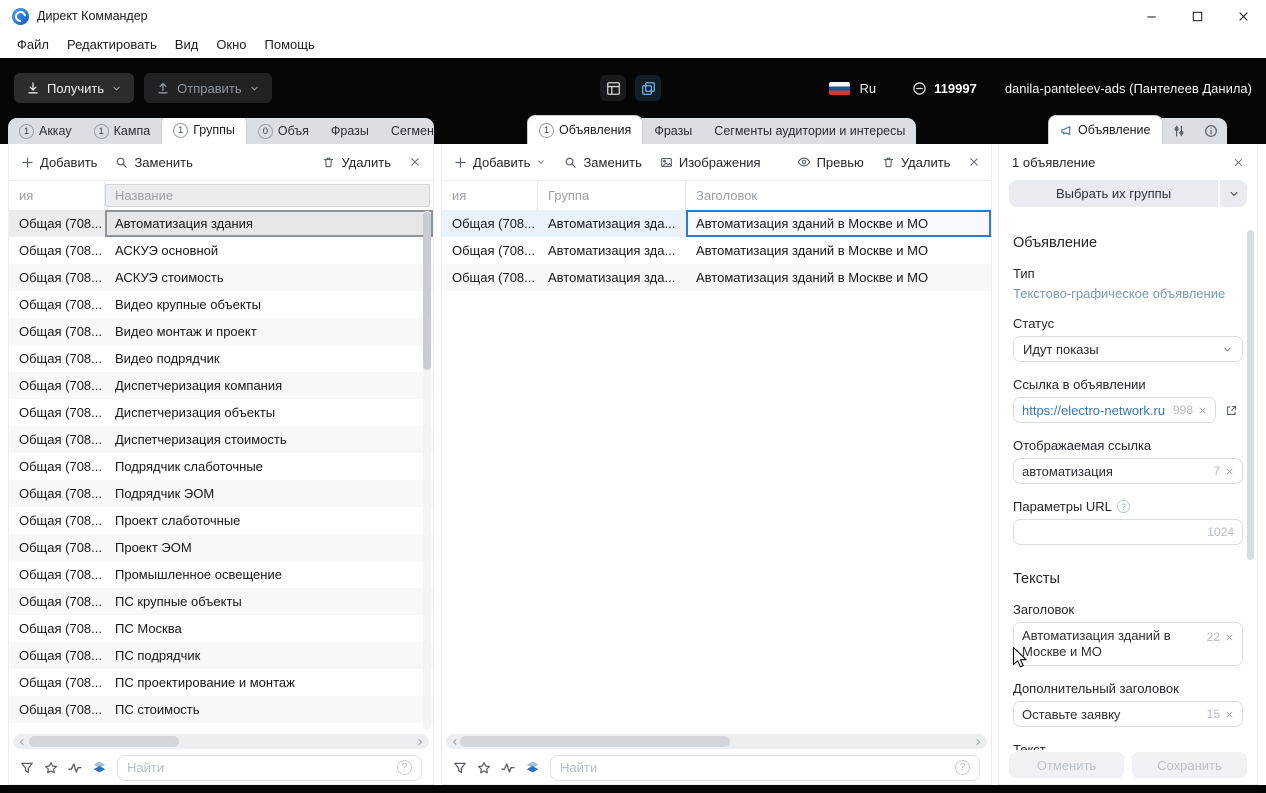 Image resolution: width=1266 pixels, height=793 pixels. What do you see at coordinates (455, 742) in the screenshot?
I see `scroll-left-icon` at bounding box center [455, 742].